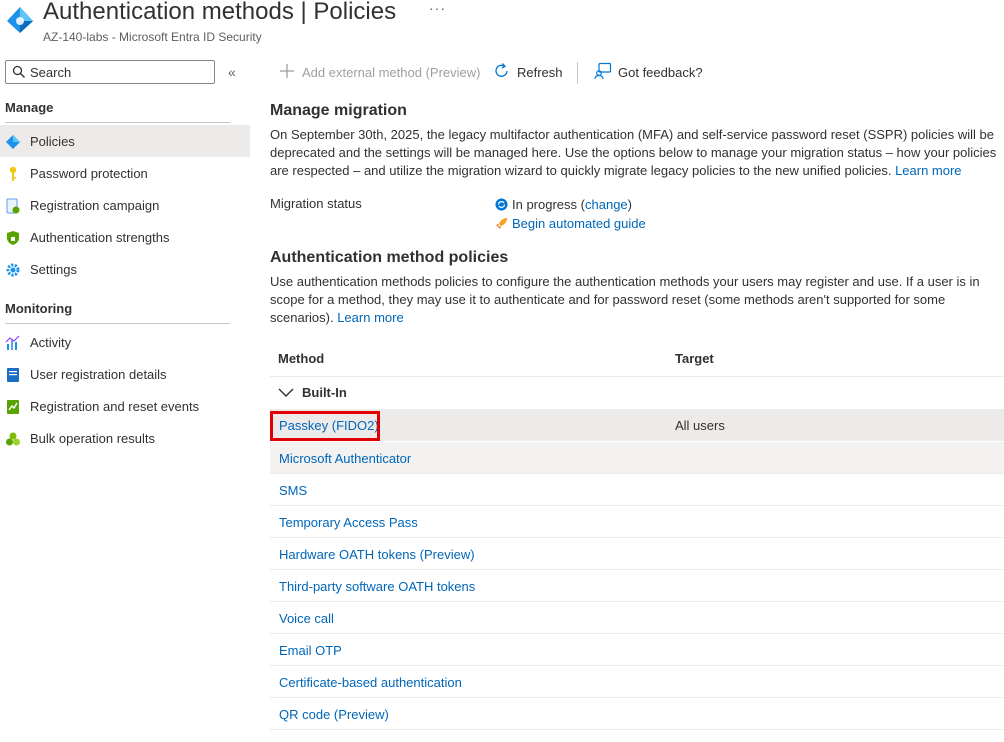 The width and height of the screenshot is (1004, 742). Describe the element at coordinates (501, 70) in the screenshot. I see `refresh-icon` at that location.